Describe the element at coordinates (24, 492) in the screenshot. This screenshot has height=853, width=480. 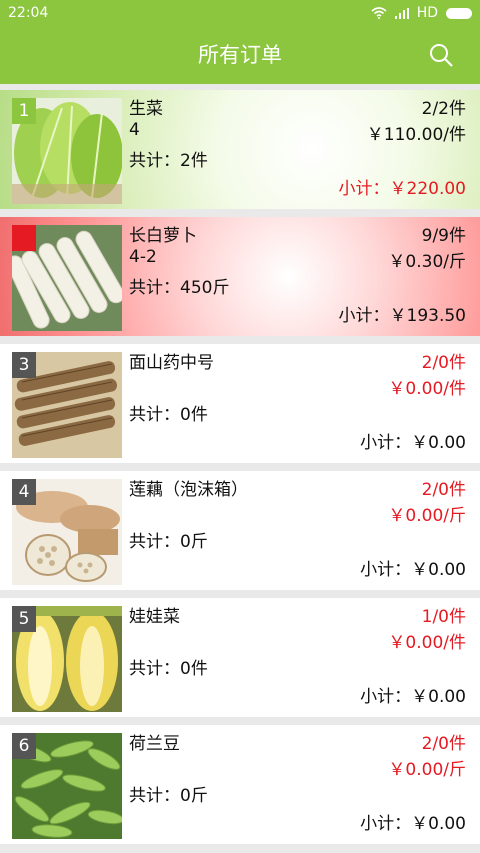
I see `order-index-badge: 4` at that location.